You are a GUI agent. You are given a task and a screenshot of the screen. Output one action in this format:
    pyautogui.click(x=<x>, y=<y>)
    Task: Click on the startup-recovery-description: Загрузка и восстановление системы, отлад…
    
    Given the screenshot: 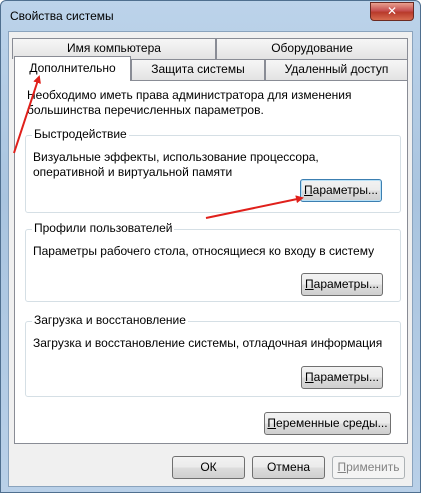 What is the action you would take?
    pyautogui.click(x=208, y=343)
    